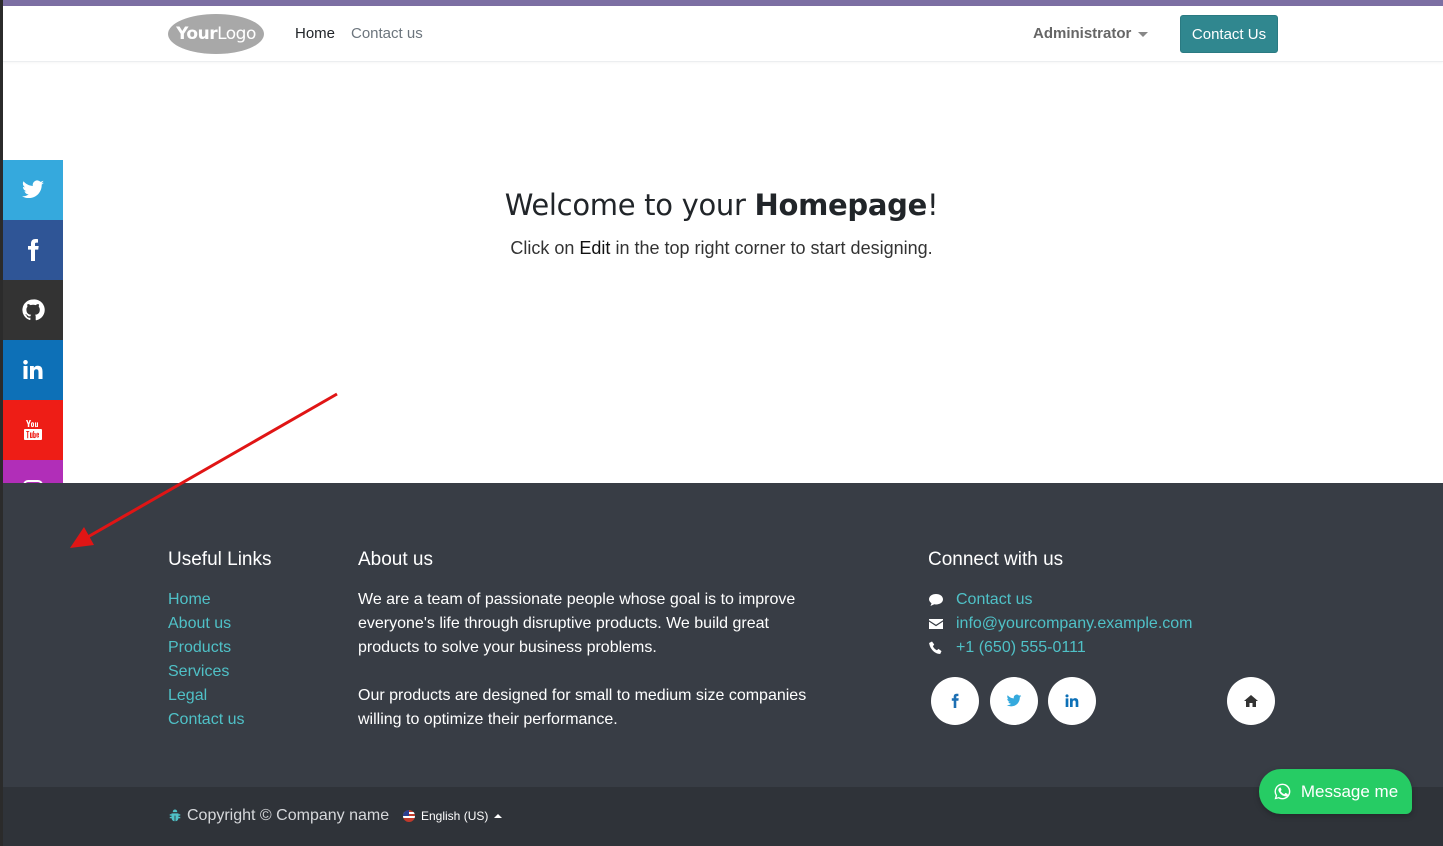 The height and width of the screenshot is (846, 1443). Describe the element at coordinates (1082, 33) in the screenshot. I see `user-menu-dropdown: Administrator` at that location.